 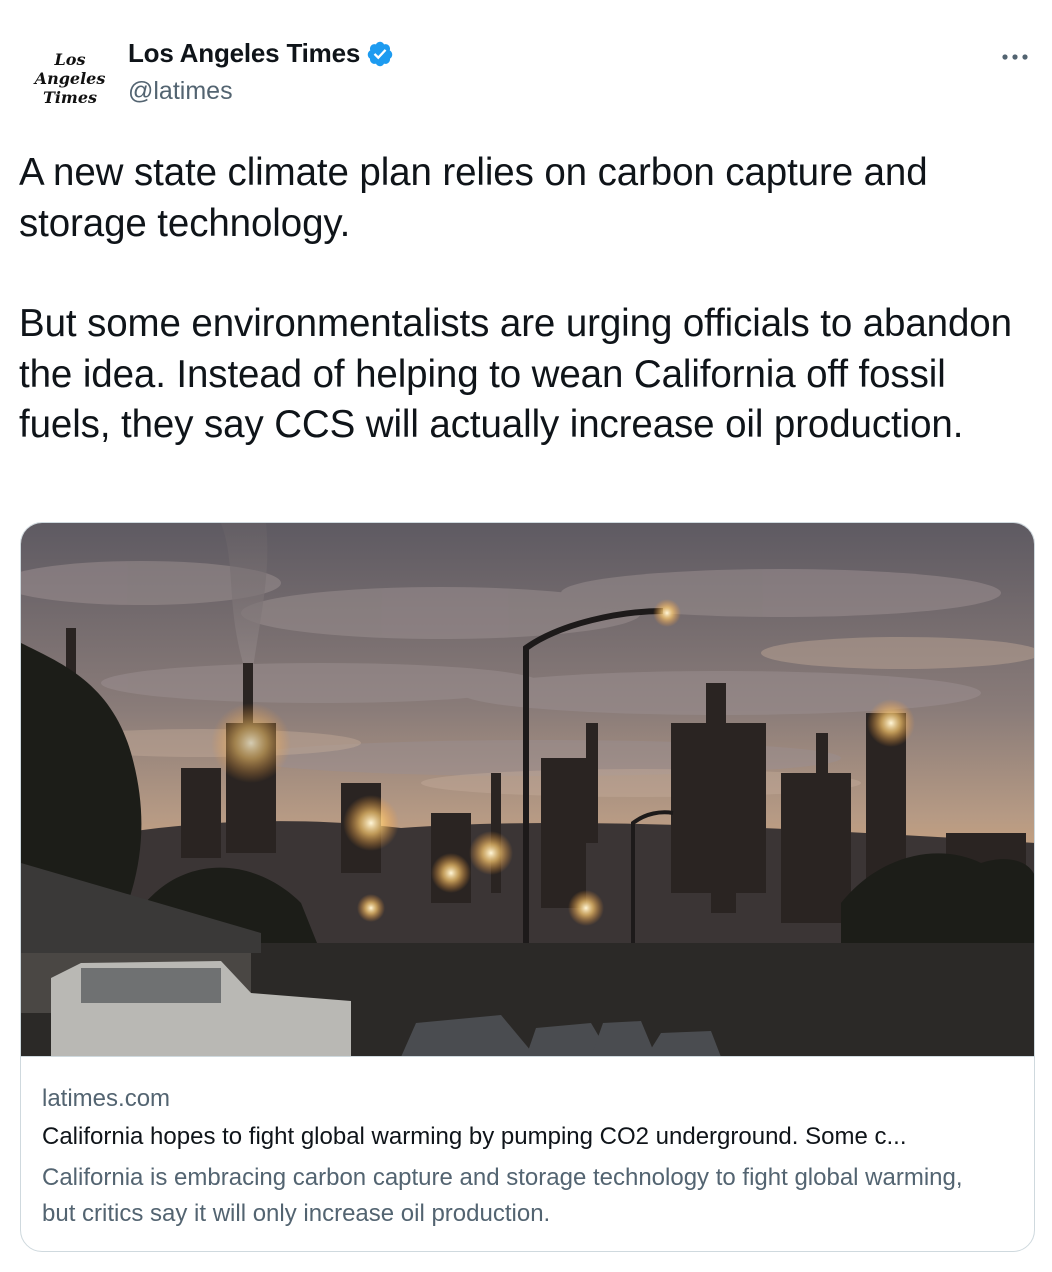 I want to click on author-display-name: Los Angeles Times, so click(x=244, y=53).